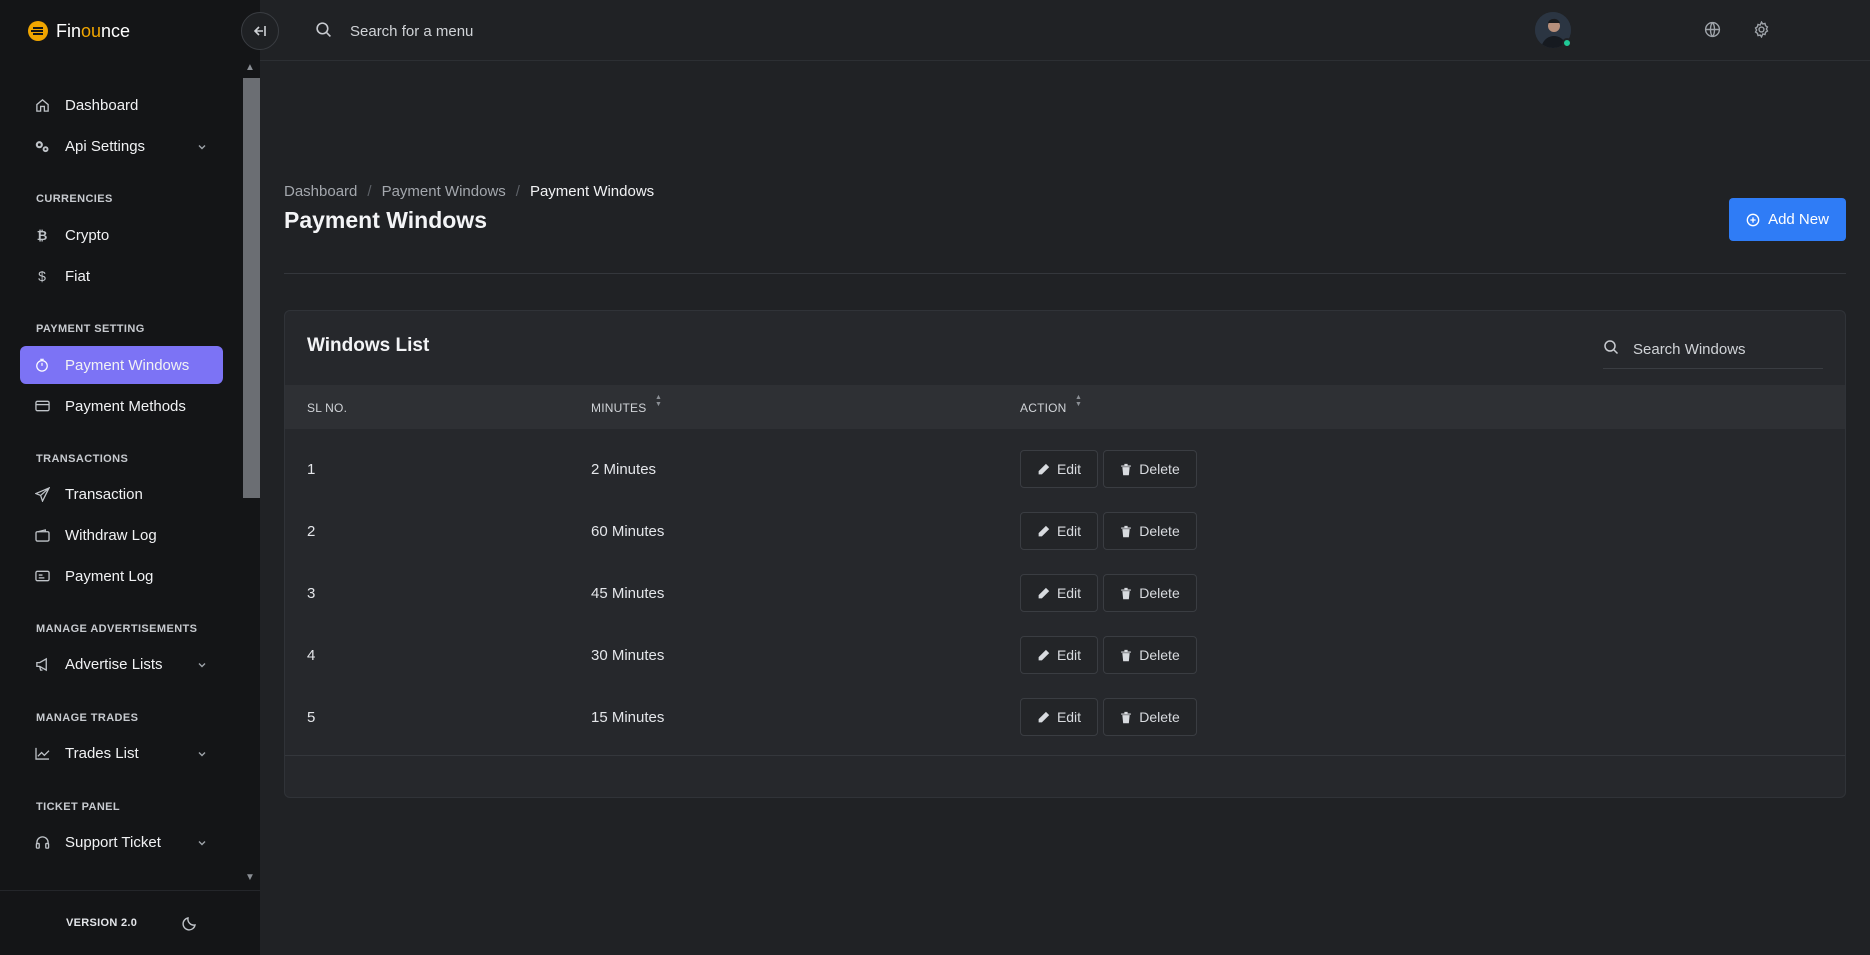 The height and width of the screenshot is (955, 1870). What do you see at coordinates (1798, 219) in the screenshot?
I see `add-new-label: Add New` at bounding box center [1798, 219].